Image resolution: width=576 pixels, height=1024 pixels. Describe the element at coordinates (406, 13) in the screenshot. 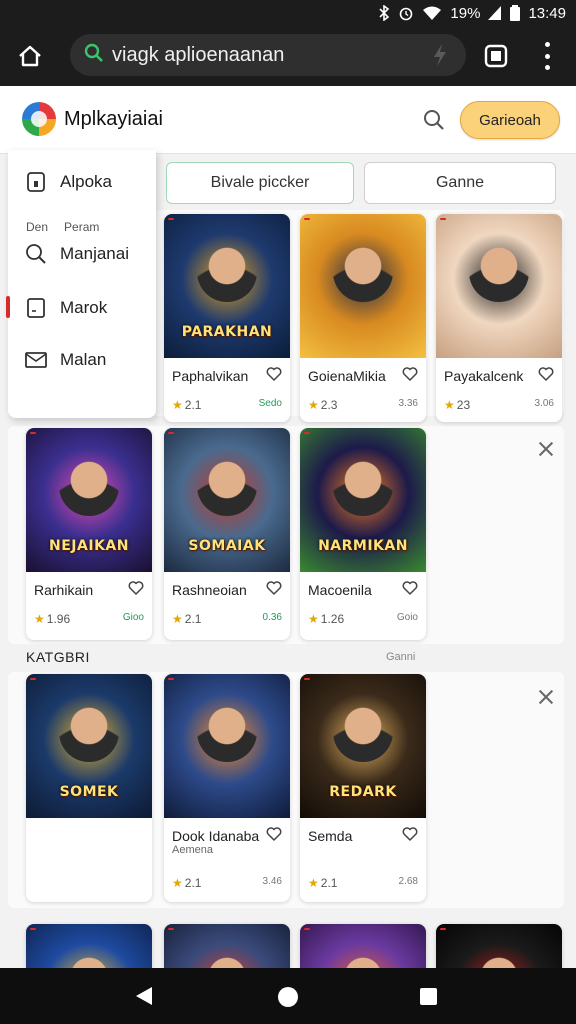

I see `alarm-icon` at that location.